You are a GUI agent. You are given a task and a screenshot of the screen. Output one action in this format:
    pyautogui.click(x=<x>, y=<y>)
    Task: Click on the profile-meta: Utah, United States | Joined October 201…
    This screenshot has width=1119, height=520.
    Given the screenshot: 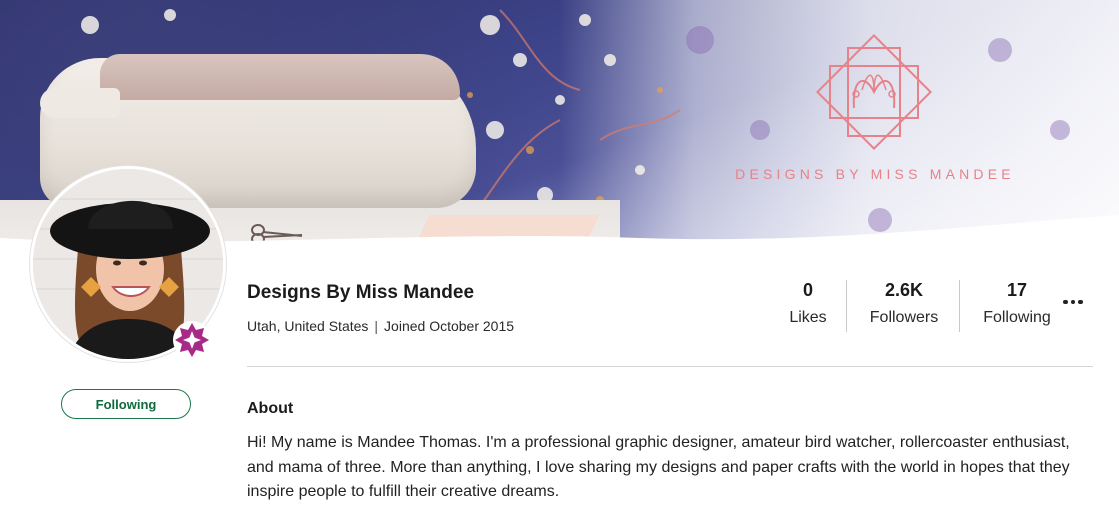 What is the action you would take?
    pyautogui.click(x=380, y=326)
    